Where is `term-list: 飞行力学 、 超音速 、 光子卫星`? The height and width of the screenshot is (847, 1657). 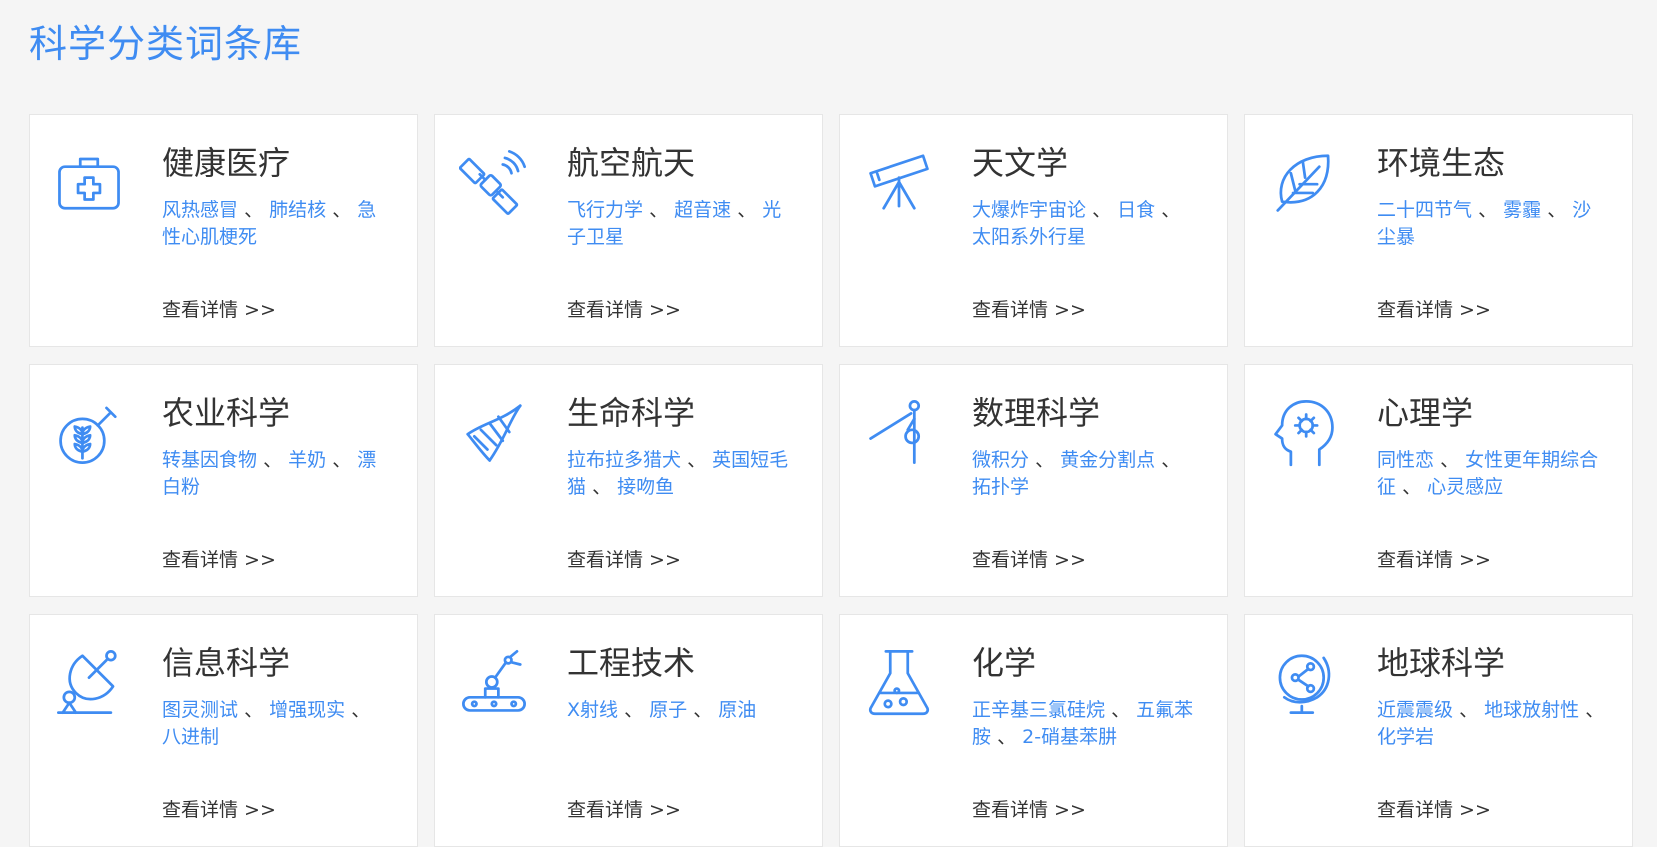 term-list: 飞行力学 、 超音速 、 光子卫星 is located at coordinates (683, 224).